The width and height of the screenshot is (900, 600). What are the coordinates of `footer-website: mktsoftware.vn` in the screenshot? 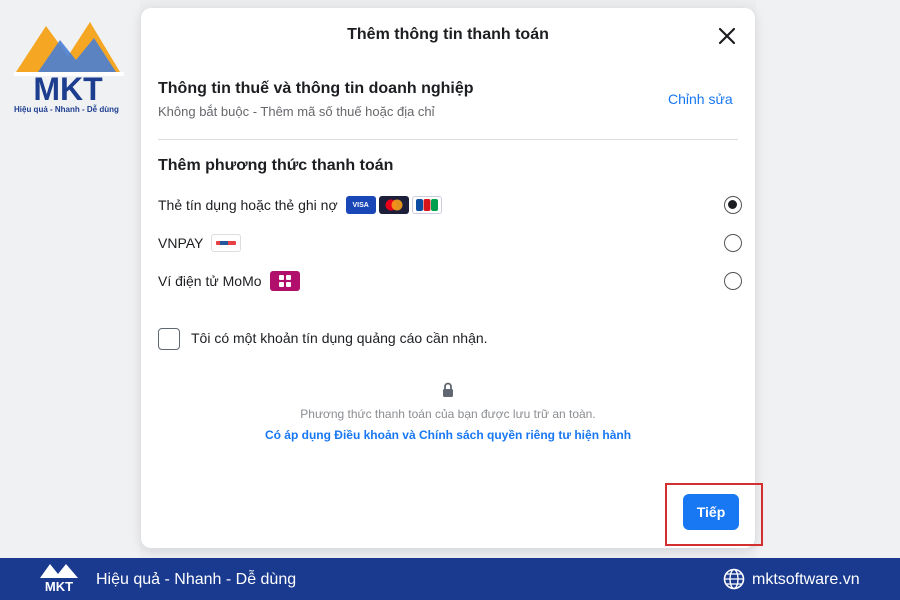 It's located at (806, 580).